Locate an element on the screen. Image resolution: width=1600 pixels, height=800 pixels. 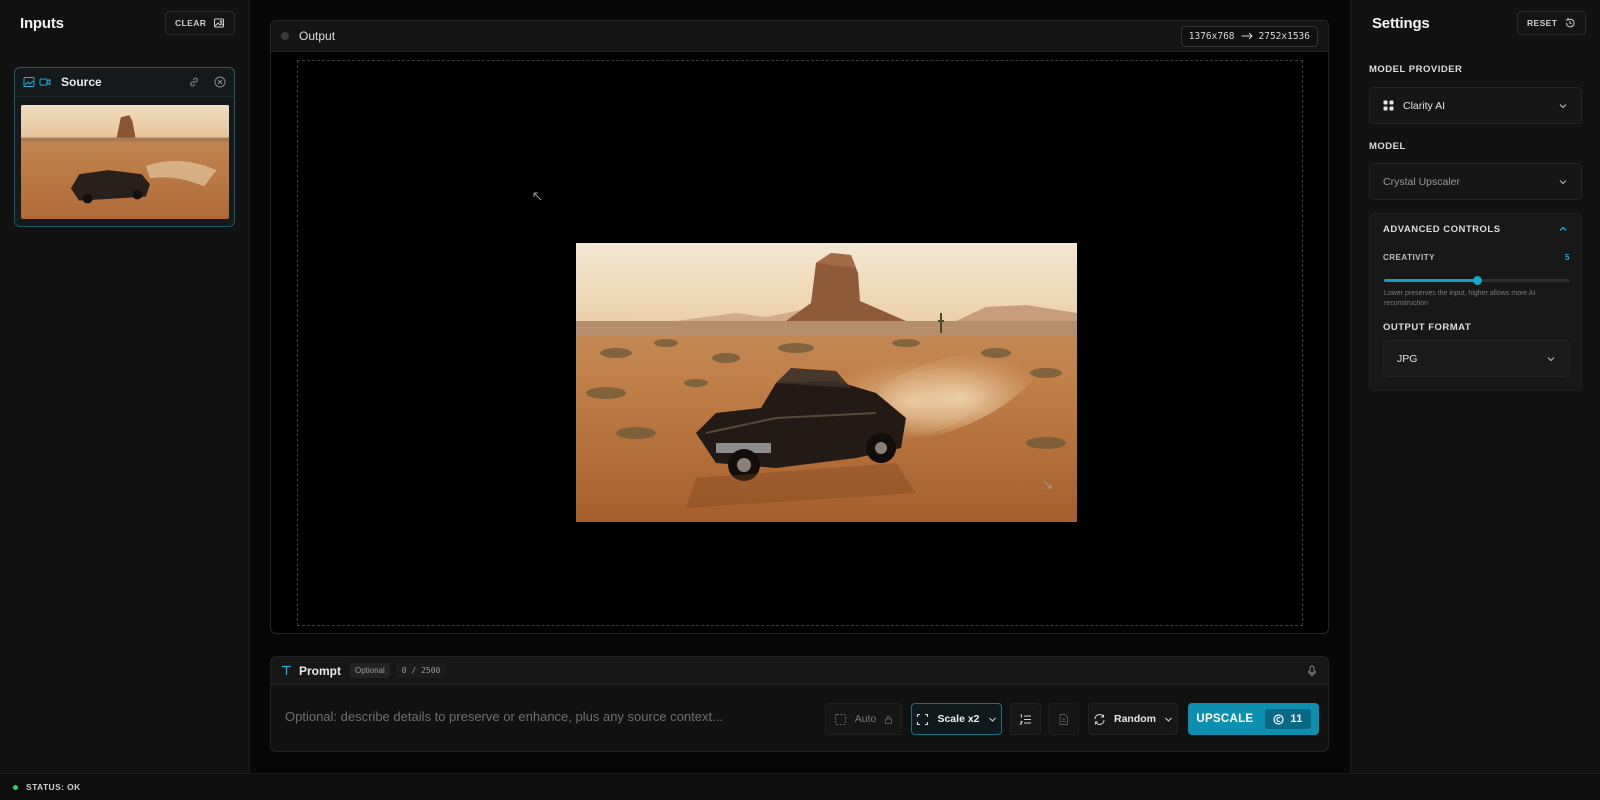
lock-icon is located at coordinates (888, 719).